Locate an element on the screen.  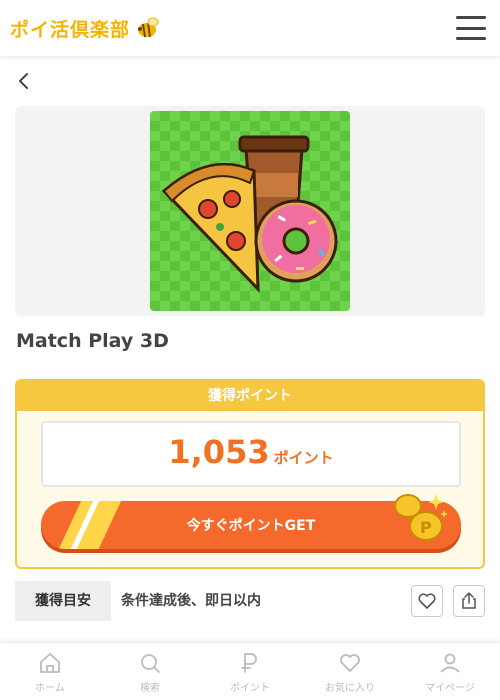
tab-mypage-label: マイページ is located at coordinates (450, 688).